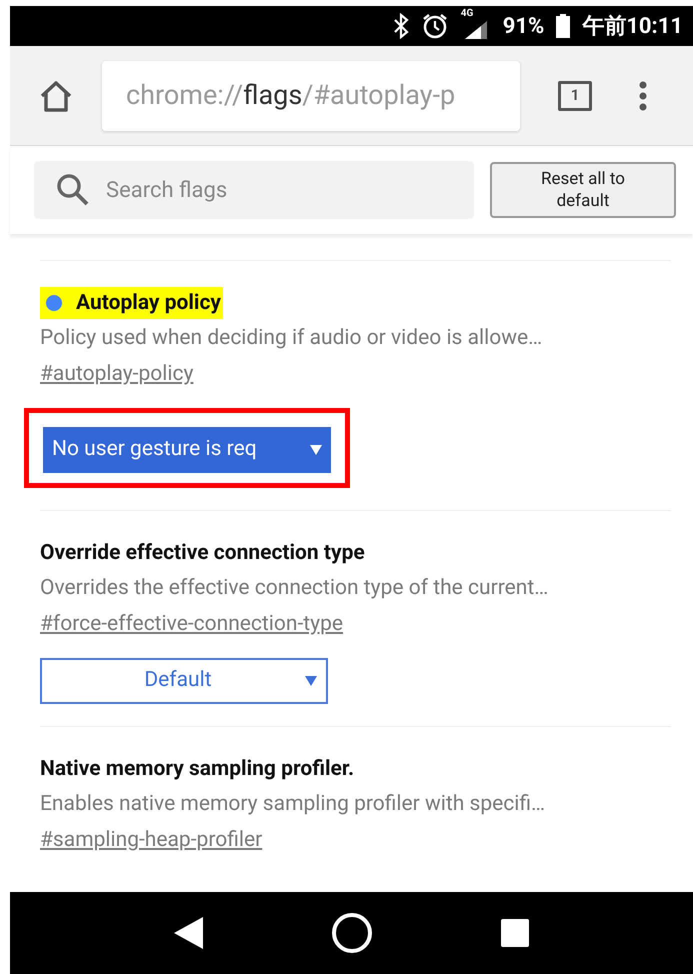 The height and width of the screenshot is (974, 693). I want to click on signal-icon, so click(476, 30).